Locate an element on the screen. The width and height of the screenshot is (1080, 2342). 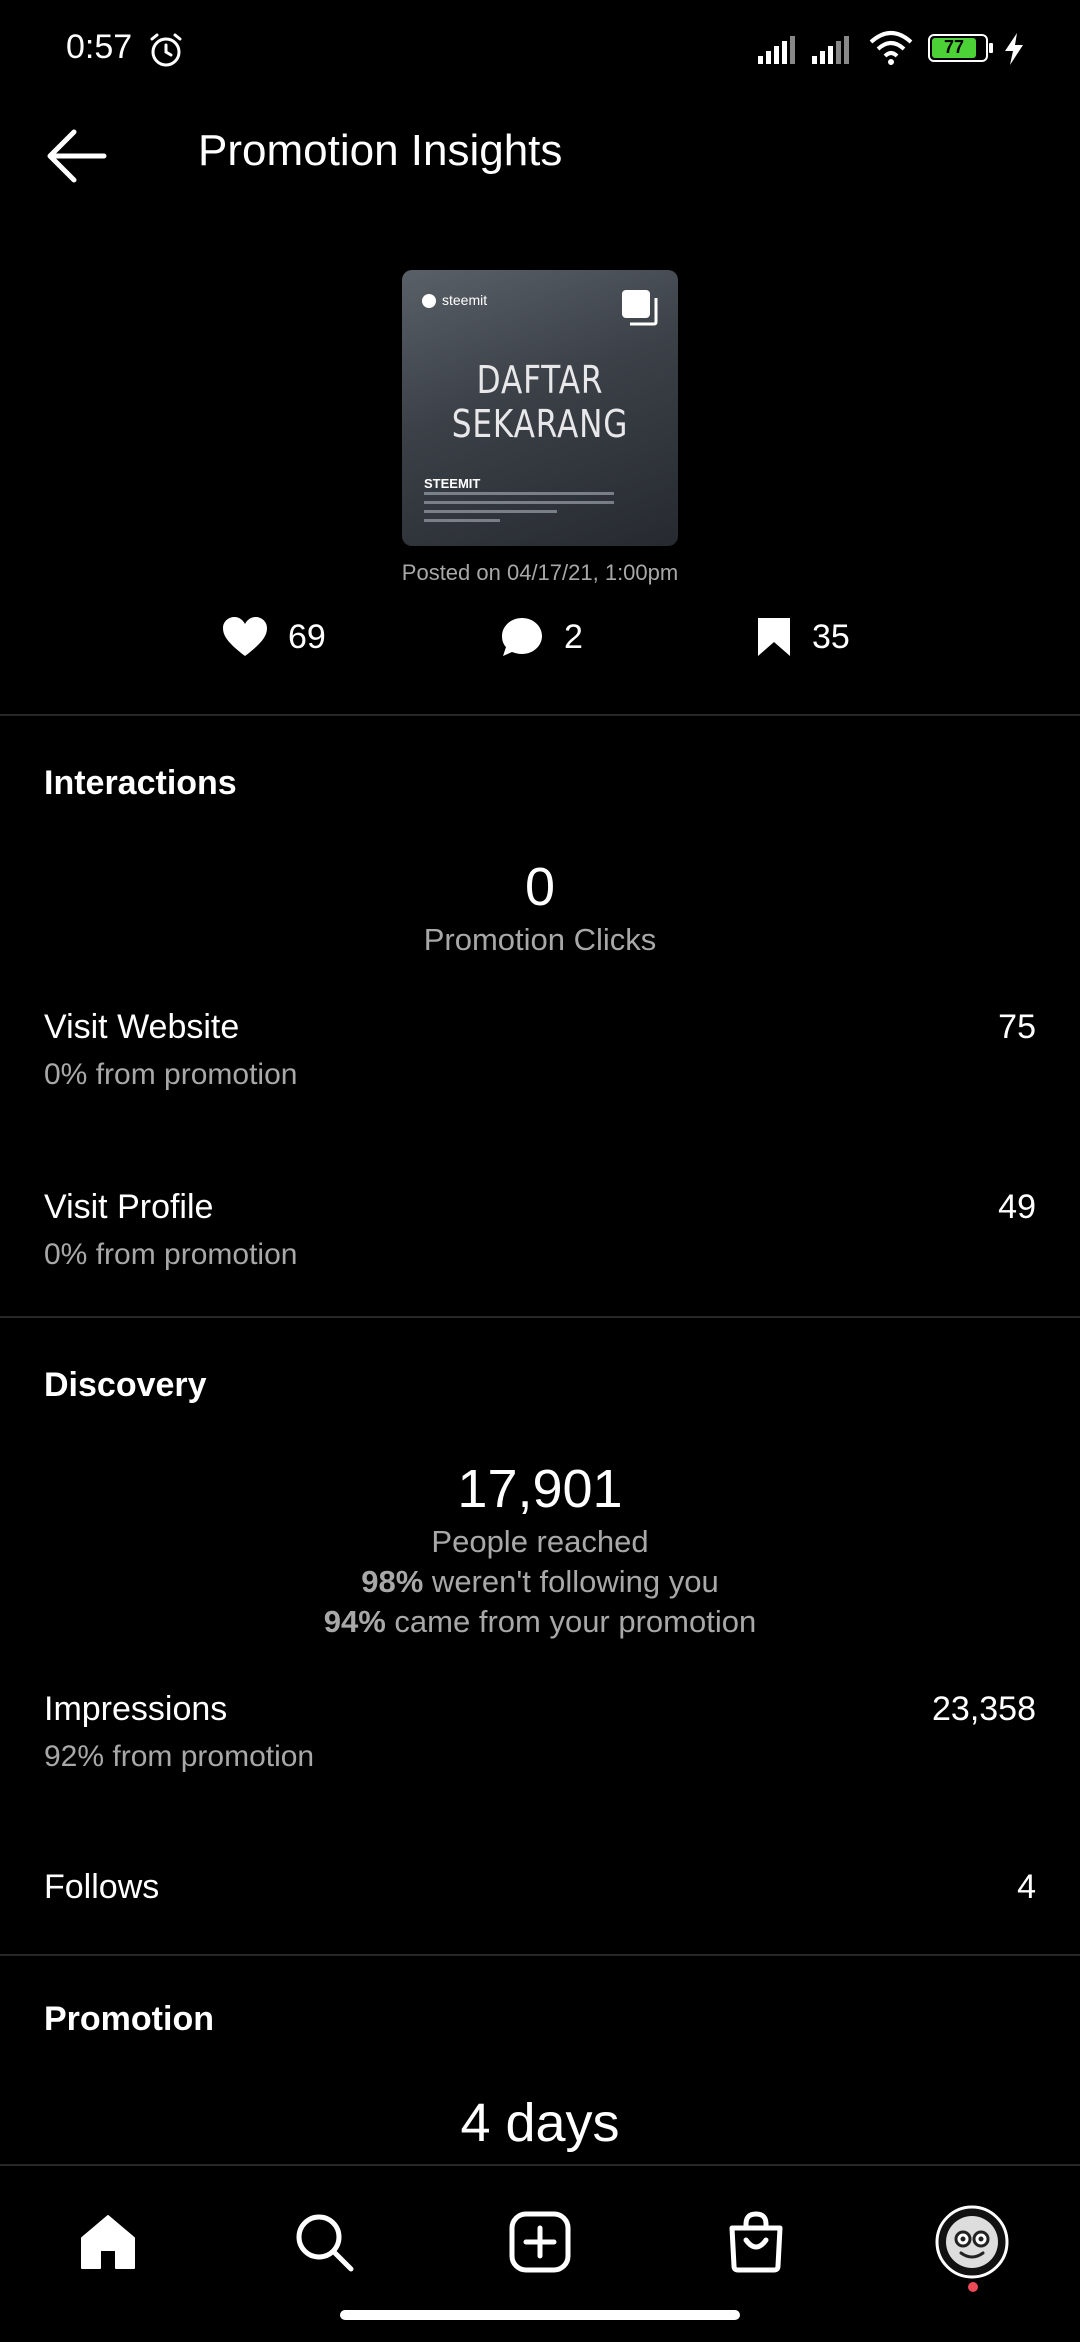
arrow-left-icon is located at coordinates (77, 156).